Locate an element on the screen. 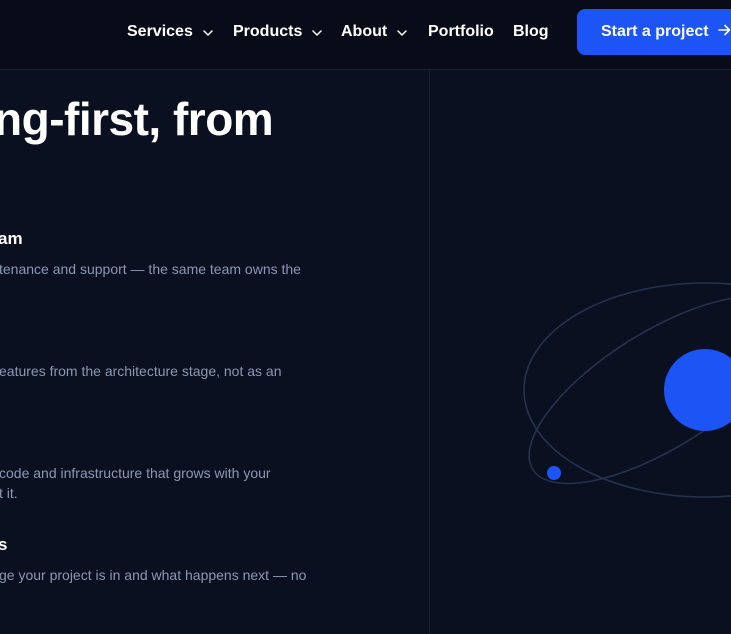 The height and width of the screenshot is (634, 731). feature-1-title: am is located at coordinates (11, 238).